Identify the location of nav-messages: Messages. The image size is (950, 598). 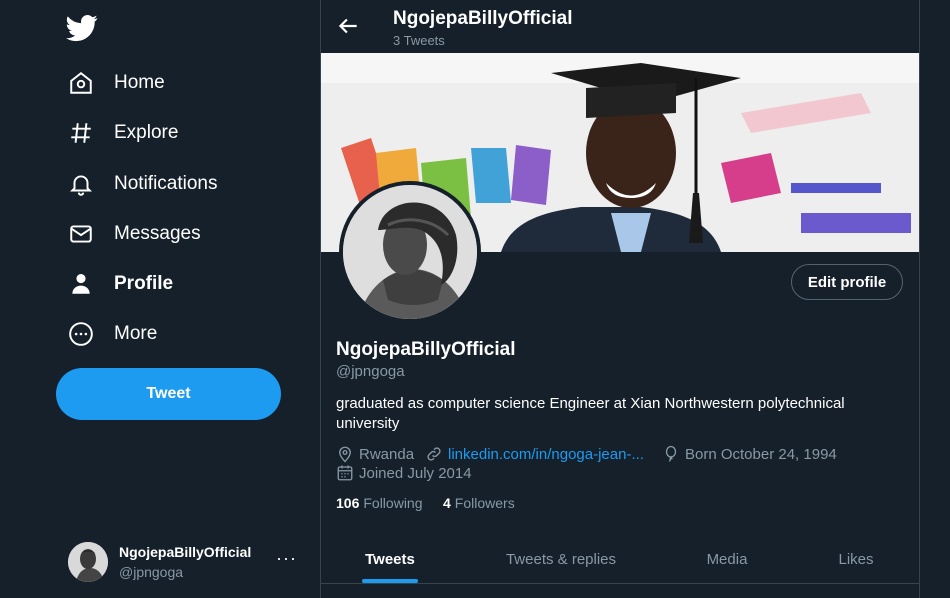
(133, 234).